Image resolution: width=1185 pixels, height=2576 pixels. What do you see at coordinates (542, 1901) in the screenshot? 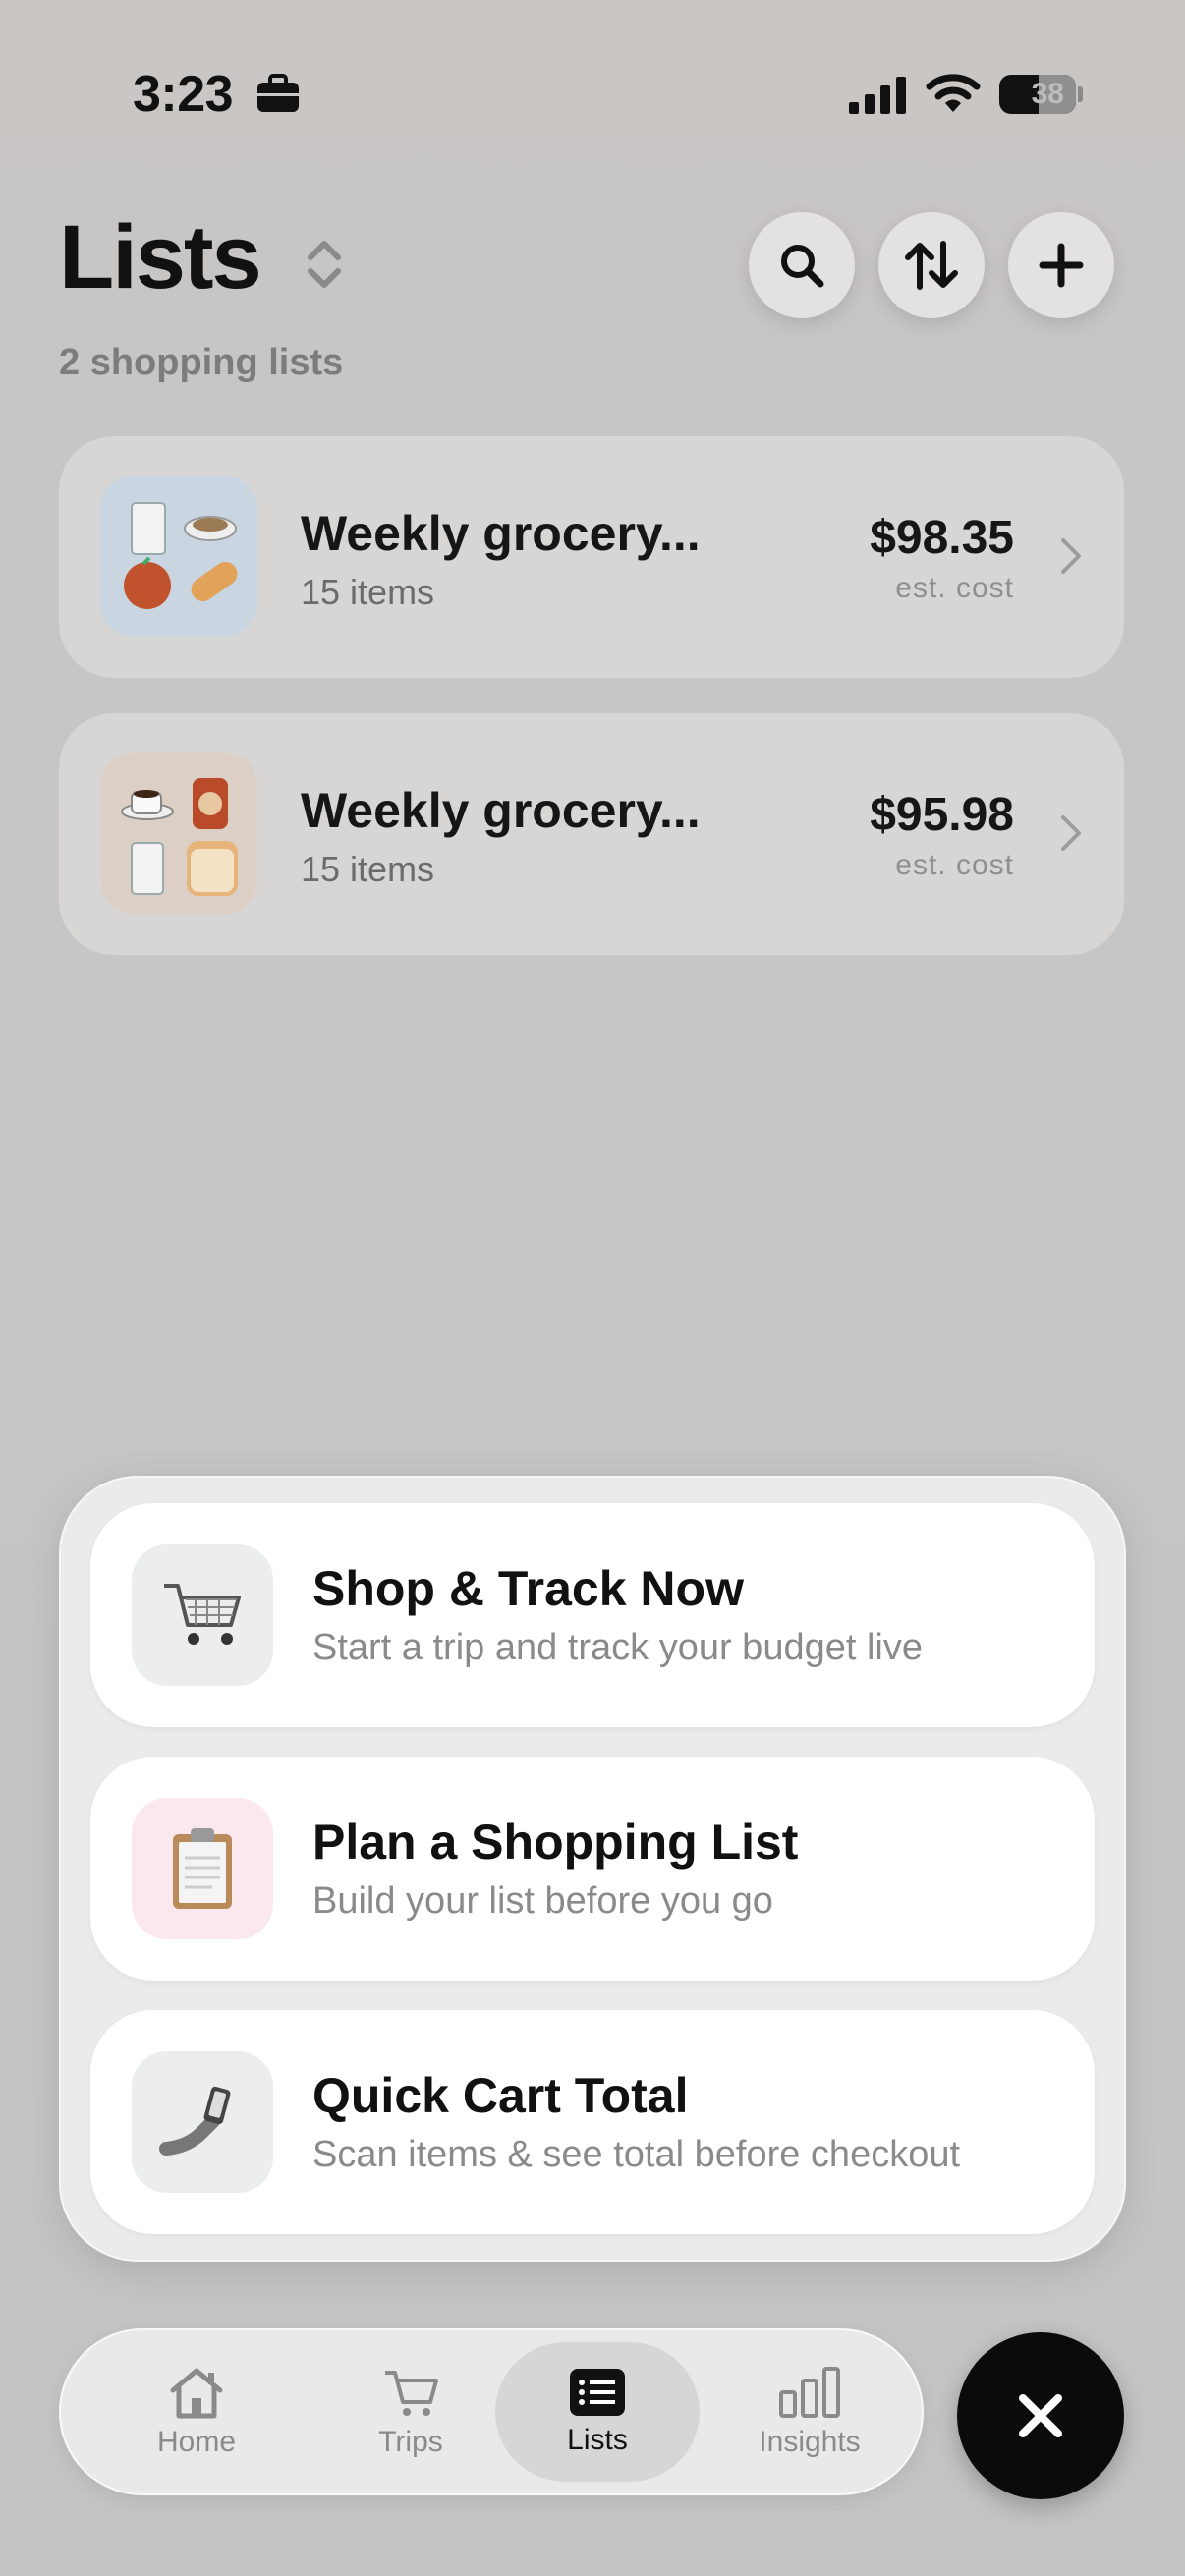
I see `option-subtitle: Build your list before you go` at bounding box center [542, 1901].